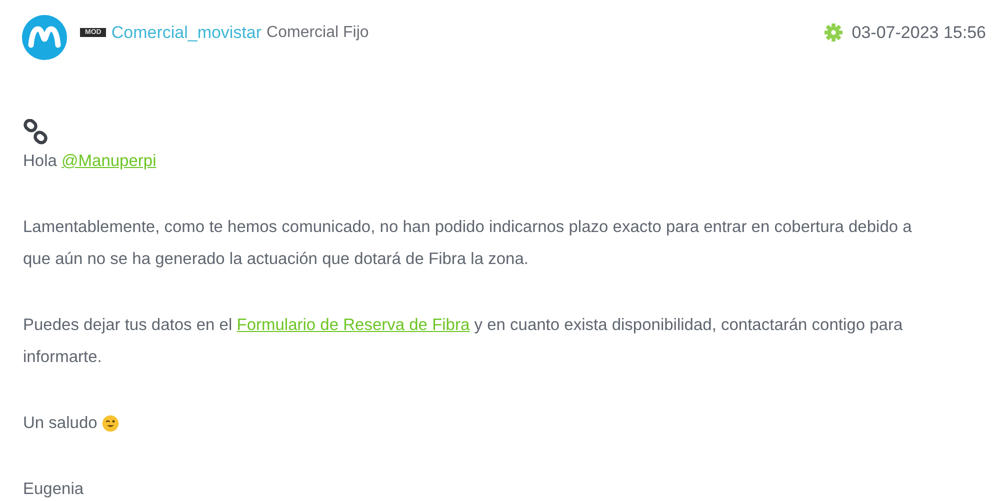  I want to click on wink-emoji-icon, so click(110, 423).